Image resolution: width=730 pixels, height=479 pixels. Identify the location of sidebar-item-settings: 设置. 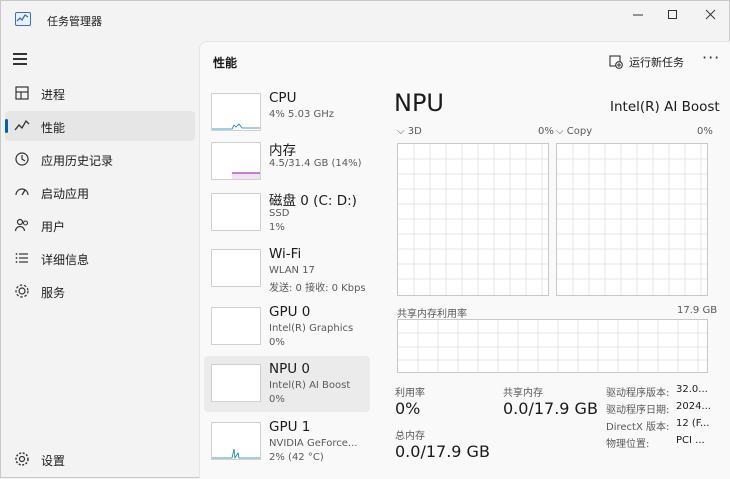
(100, 459).